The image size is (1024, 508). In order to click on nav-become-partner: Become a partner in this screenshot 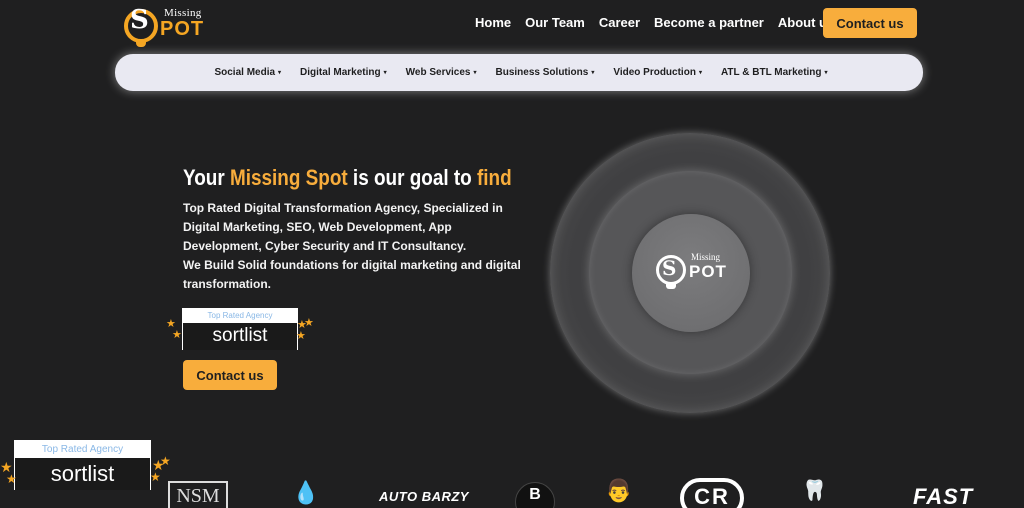, I will do `click(709, 22)`.